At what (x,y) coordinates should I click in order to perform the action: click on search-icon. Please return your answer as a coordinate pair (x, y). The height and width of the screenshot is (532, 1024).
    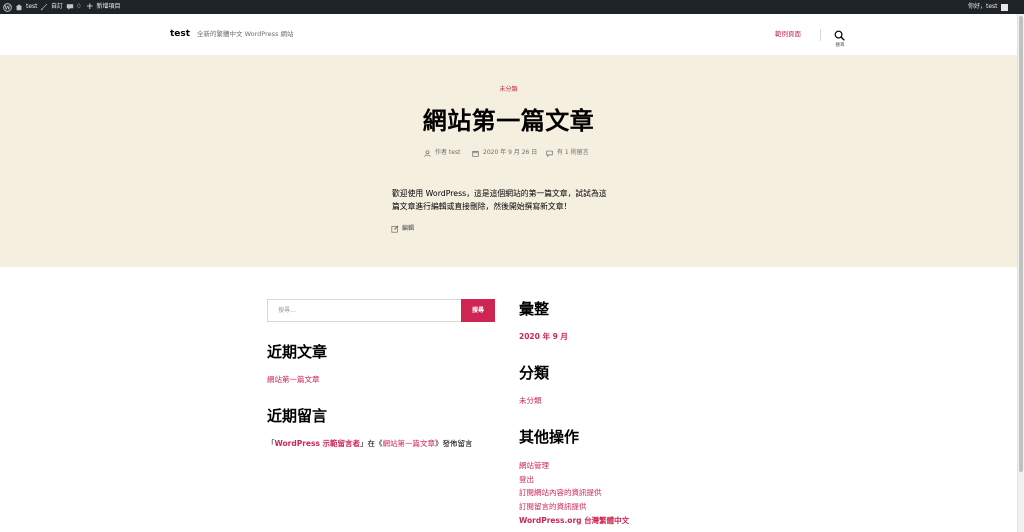
    Looking at the image, I should click on (839, 35).